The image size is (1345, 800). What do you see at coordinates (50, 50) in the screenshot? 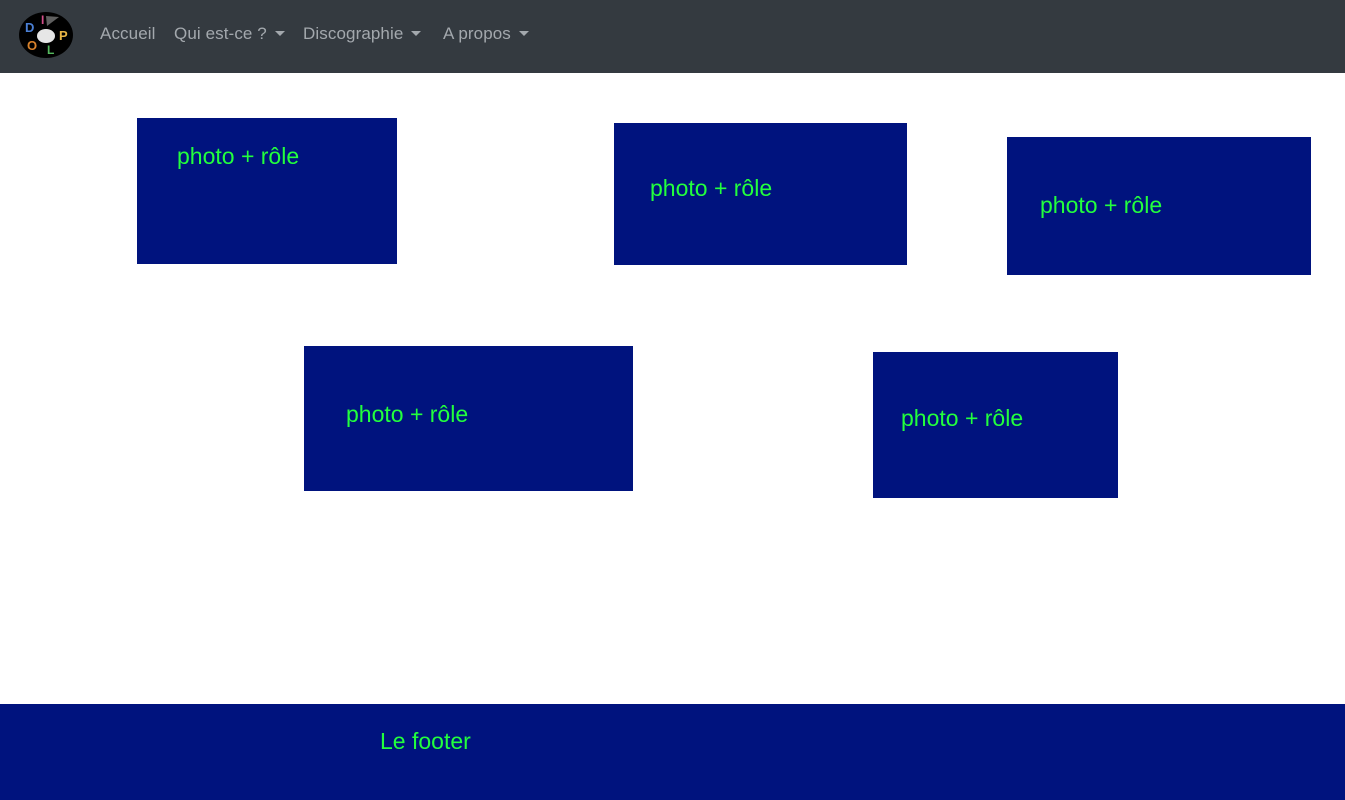
I see `logo-letter: L` at bounding box center [50, 50].